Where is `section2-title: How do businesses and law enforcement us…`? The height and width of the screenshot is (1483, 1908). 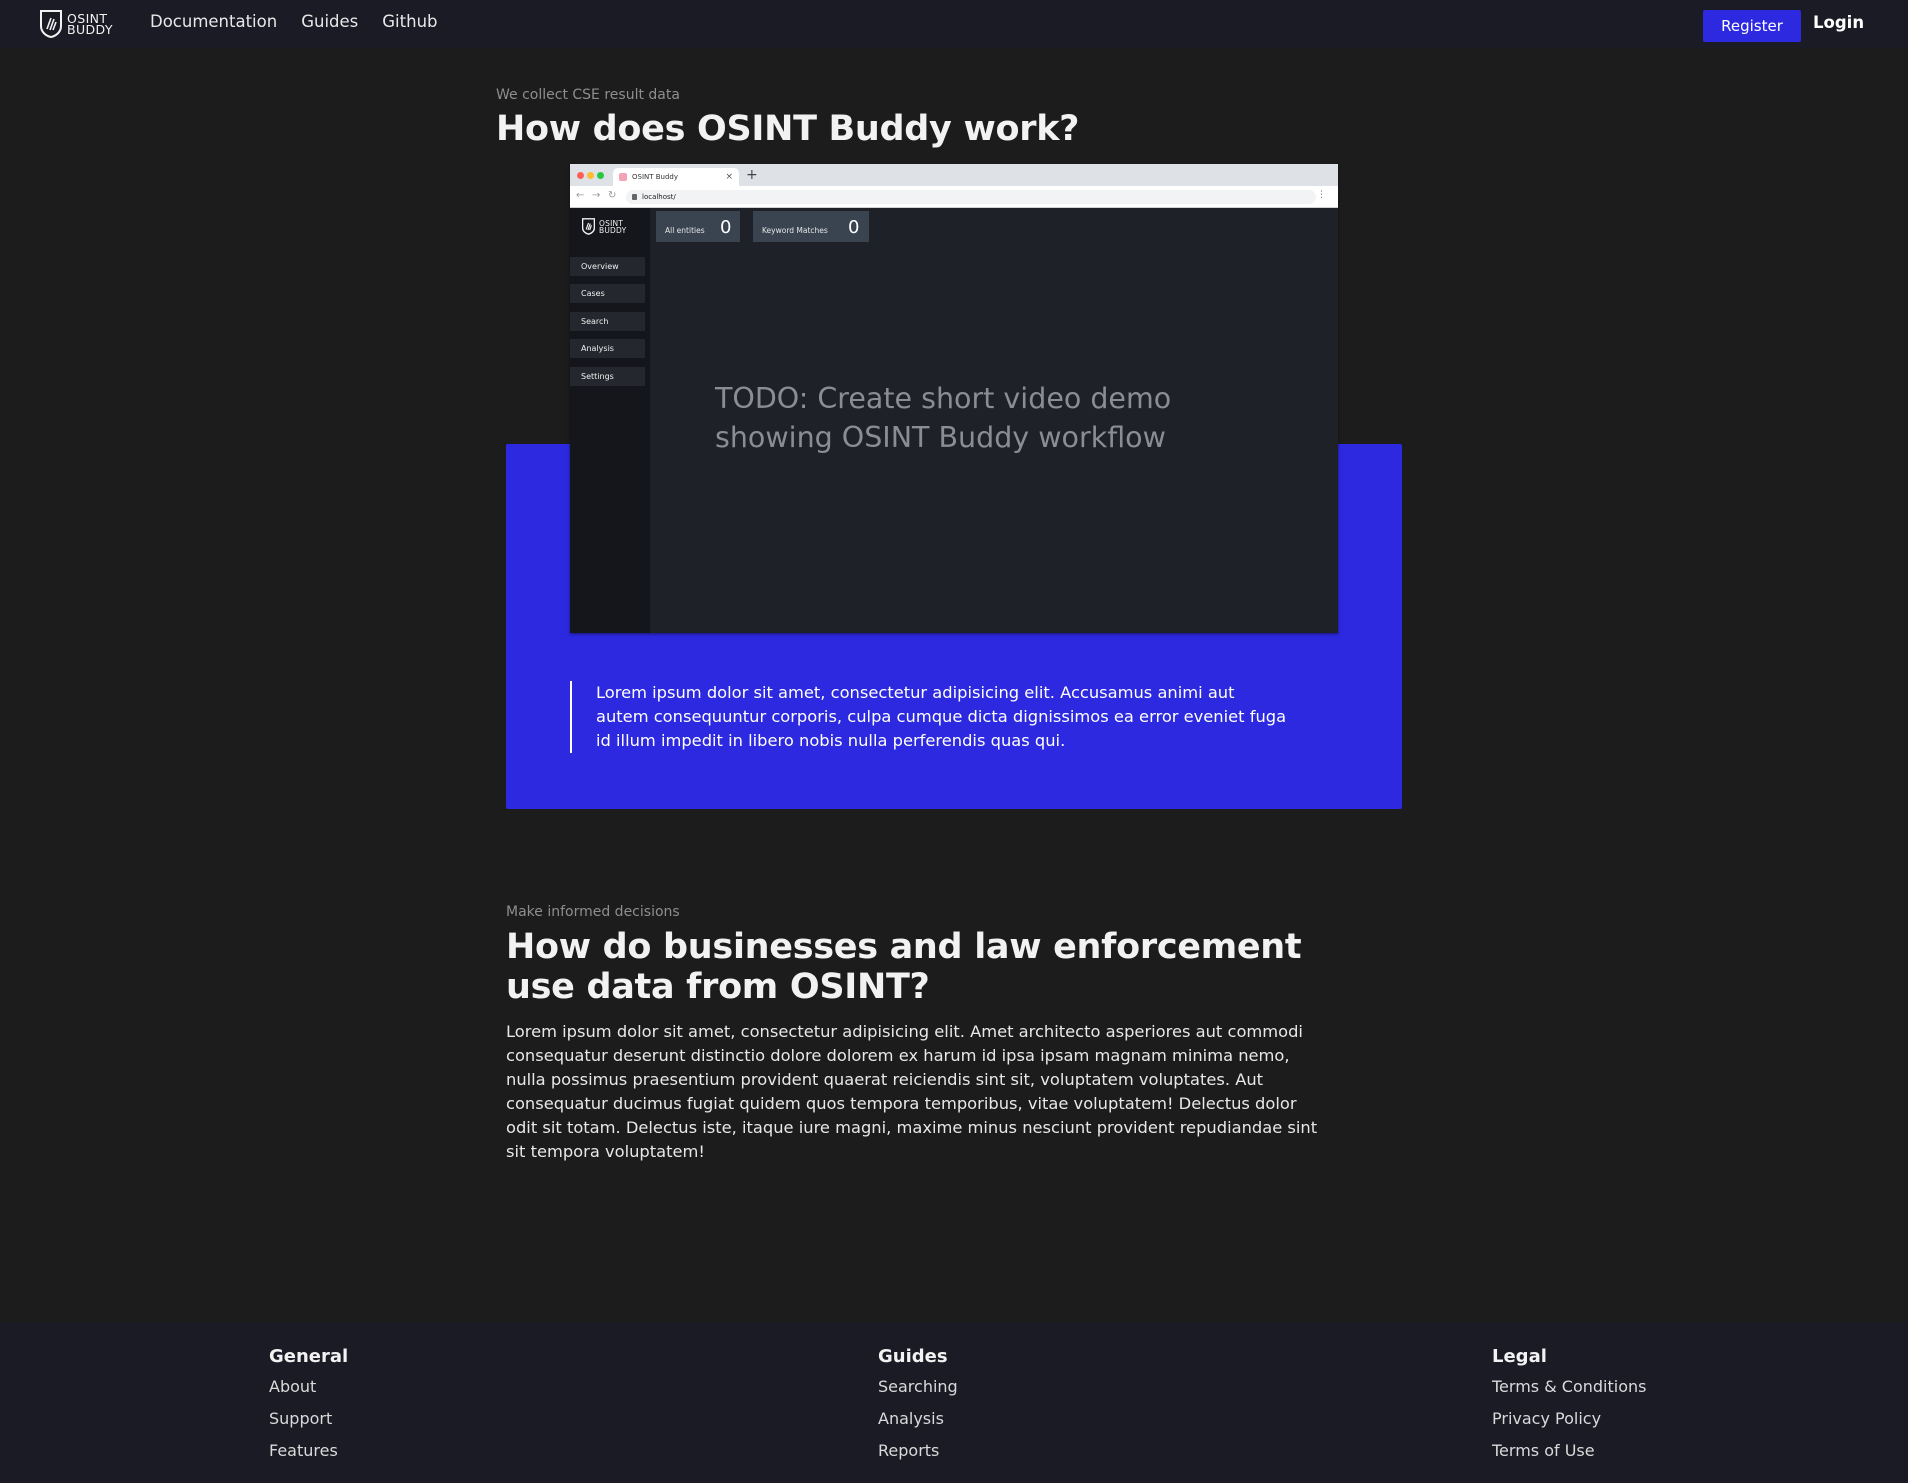
section2-title: How do businesses and law enforcement us… is located at coordinates (904, 967).